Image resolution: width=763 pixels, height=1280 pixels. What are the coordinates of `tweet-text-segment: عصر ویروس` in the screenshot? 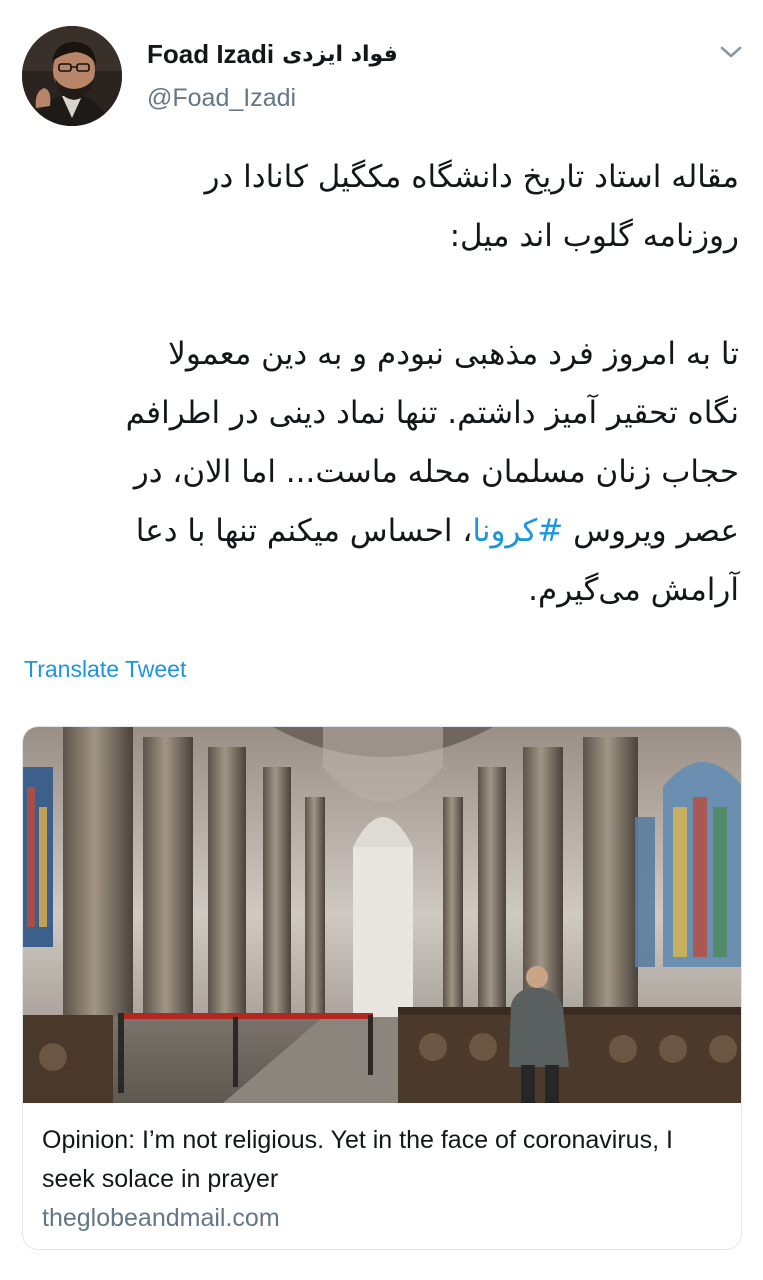 It's located at (651, 531).